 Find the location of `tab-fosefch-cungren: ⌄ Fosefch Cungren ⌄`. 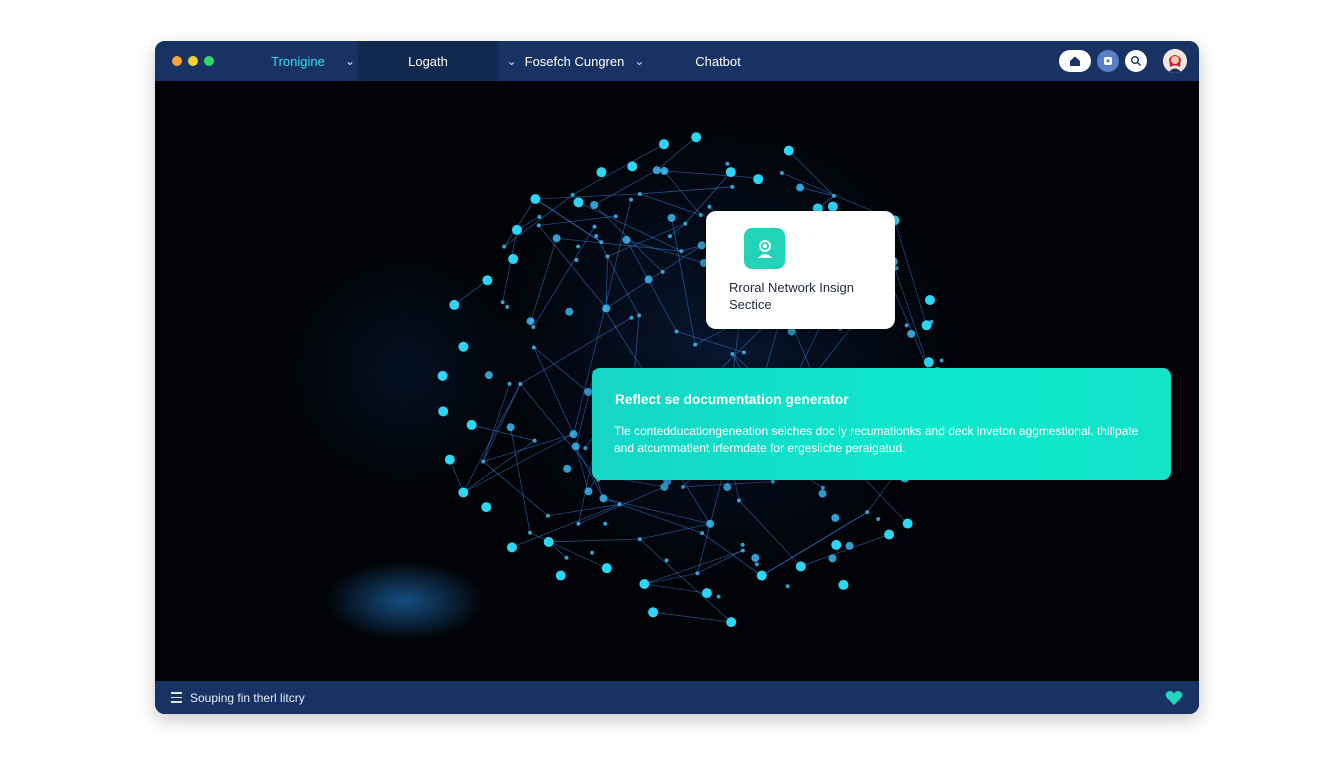

tab-fosefch-cungren: ⌄ Fosefch Cungren ⌄ is located at coordinates (575, 61).